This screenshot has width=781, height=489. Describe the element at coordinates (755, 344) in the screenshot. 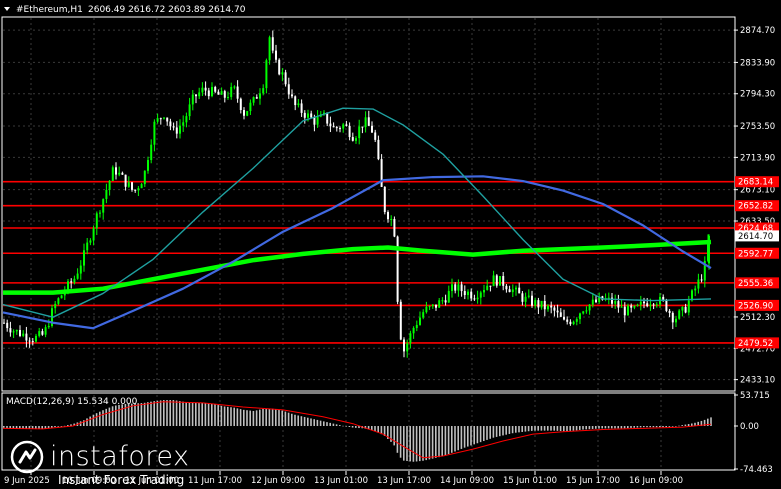

I see `level-tag-label: 2479.52` at that location.